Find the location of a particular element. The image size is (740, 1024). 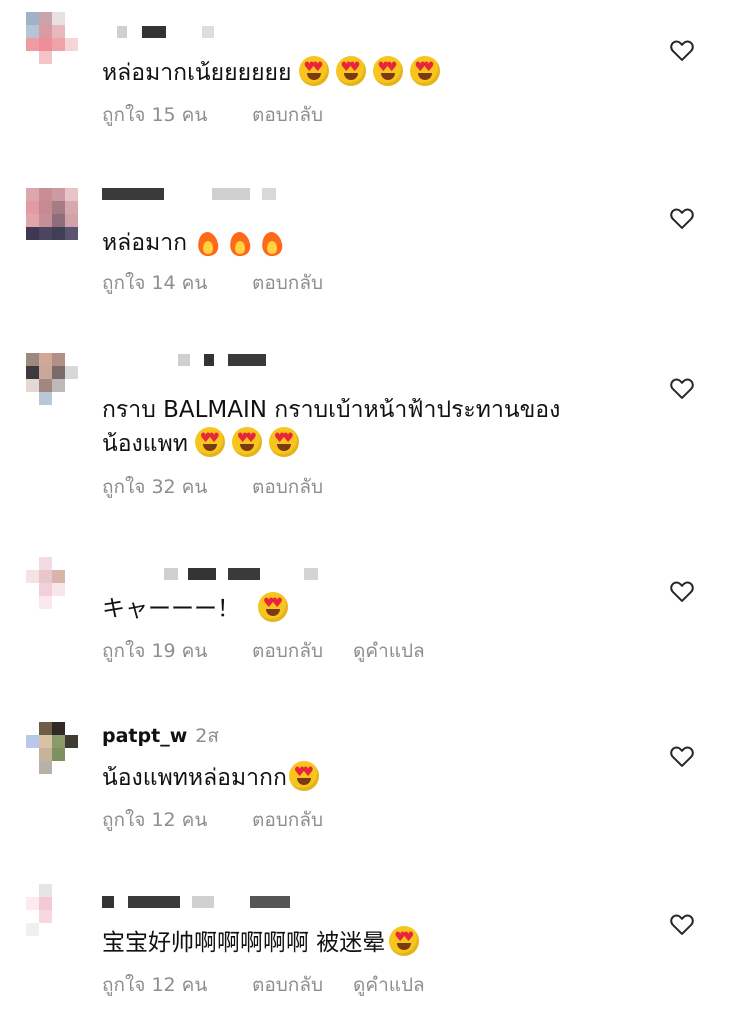

likes-count-link: ถูกใจ 15 คน is located at coordinates (162, 115).